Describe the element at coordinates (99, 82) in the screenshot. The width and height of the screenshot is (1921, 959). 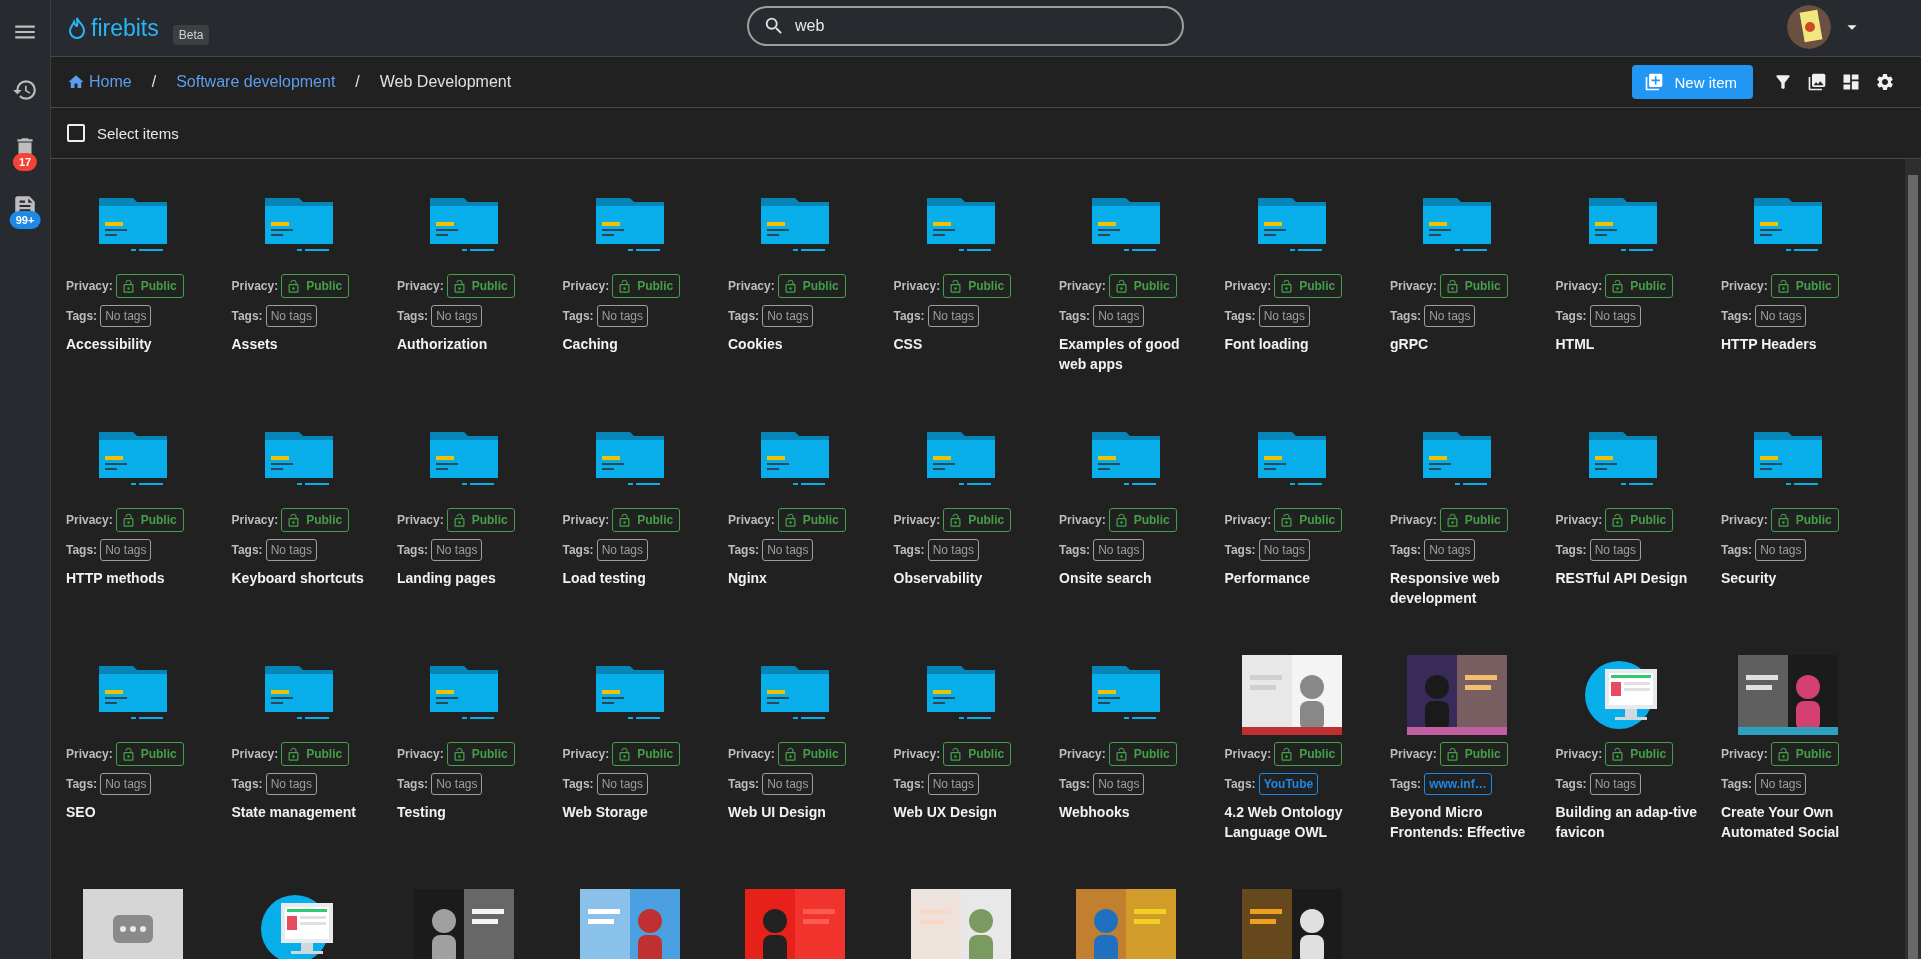
I see `breadcrumb-link: Home` at that location.